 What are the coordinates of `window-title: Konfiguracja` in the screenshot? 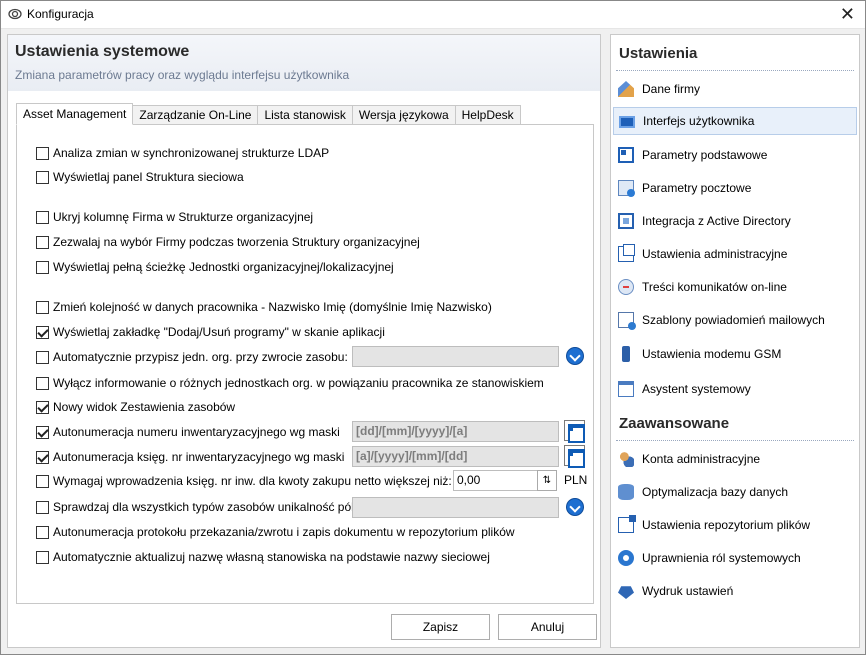 It's located at (60, 14).